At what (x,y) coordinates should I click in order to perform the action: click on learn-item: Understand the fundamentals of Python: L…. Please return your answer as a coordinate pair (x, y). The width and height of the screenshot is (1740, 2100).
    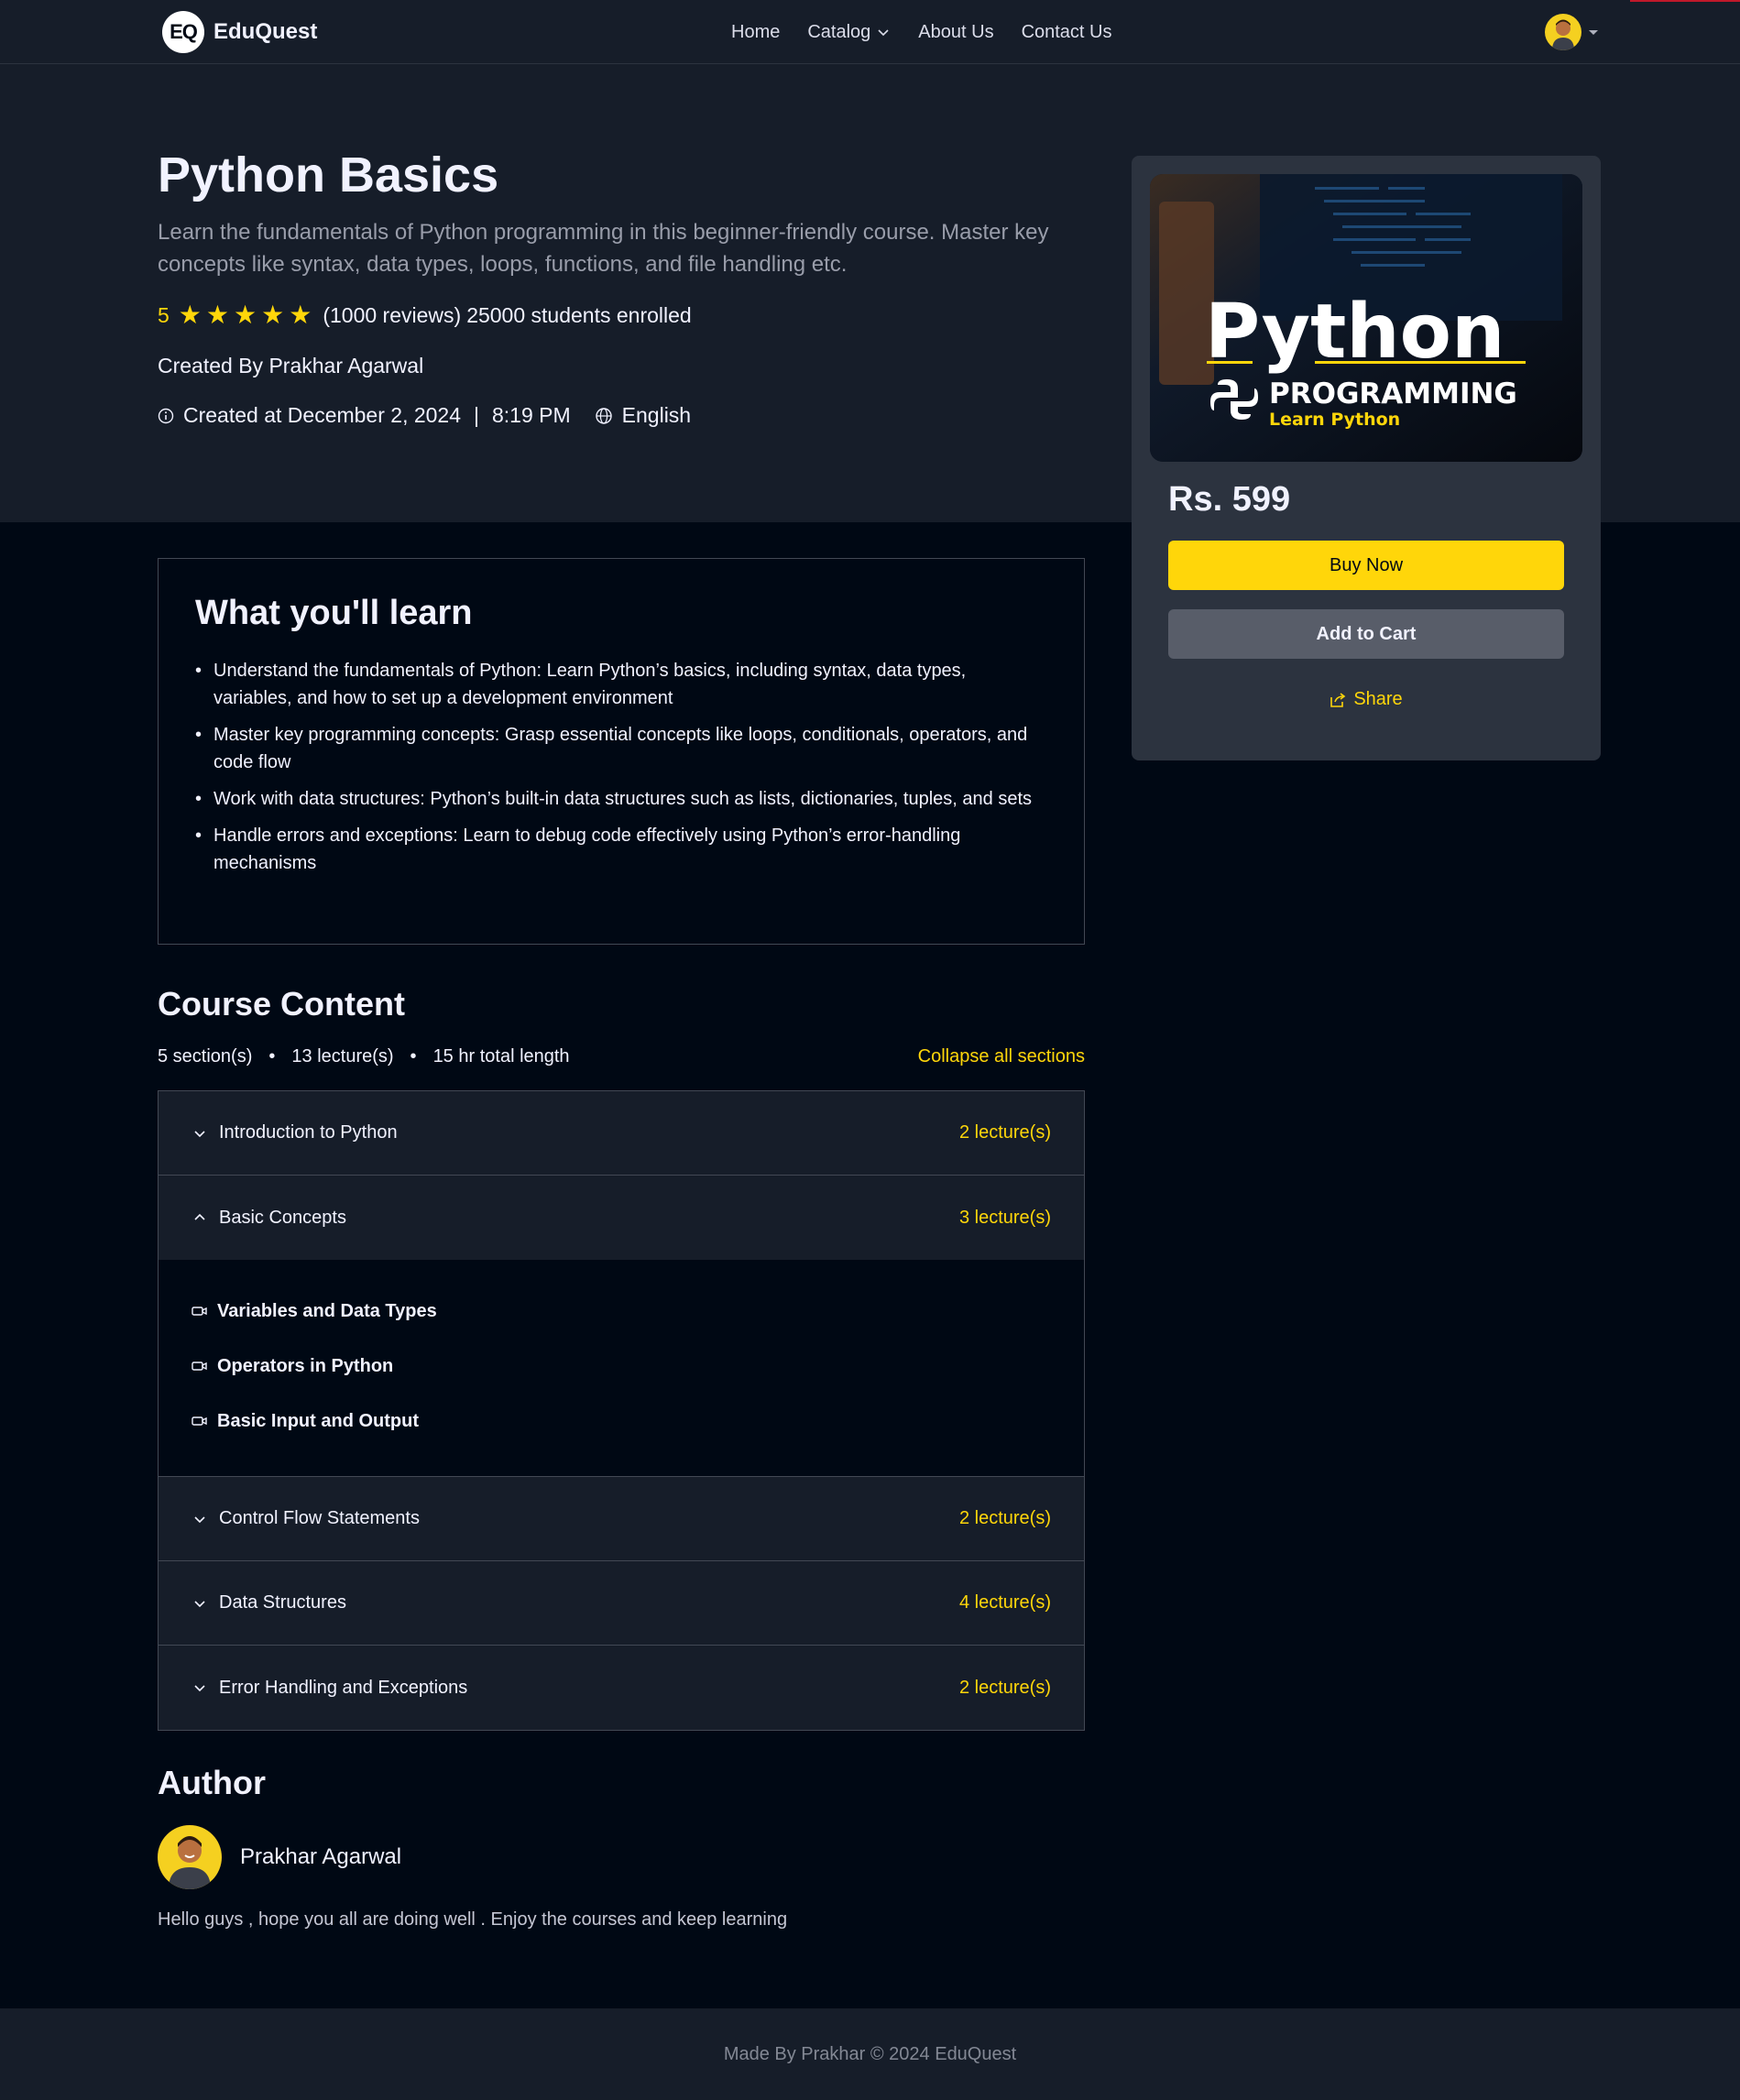
    Looking at the image, I should click on (621, 684).